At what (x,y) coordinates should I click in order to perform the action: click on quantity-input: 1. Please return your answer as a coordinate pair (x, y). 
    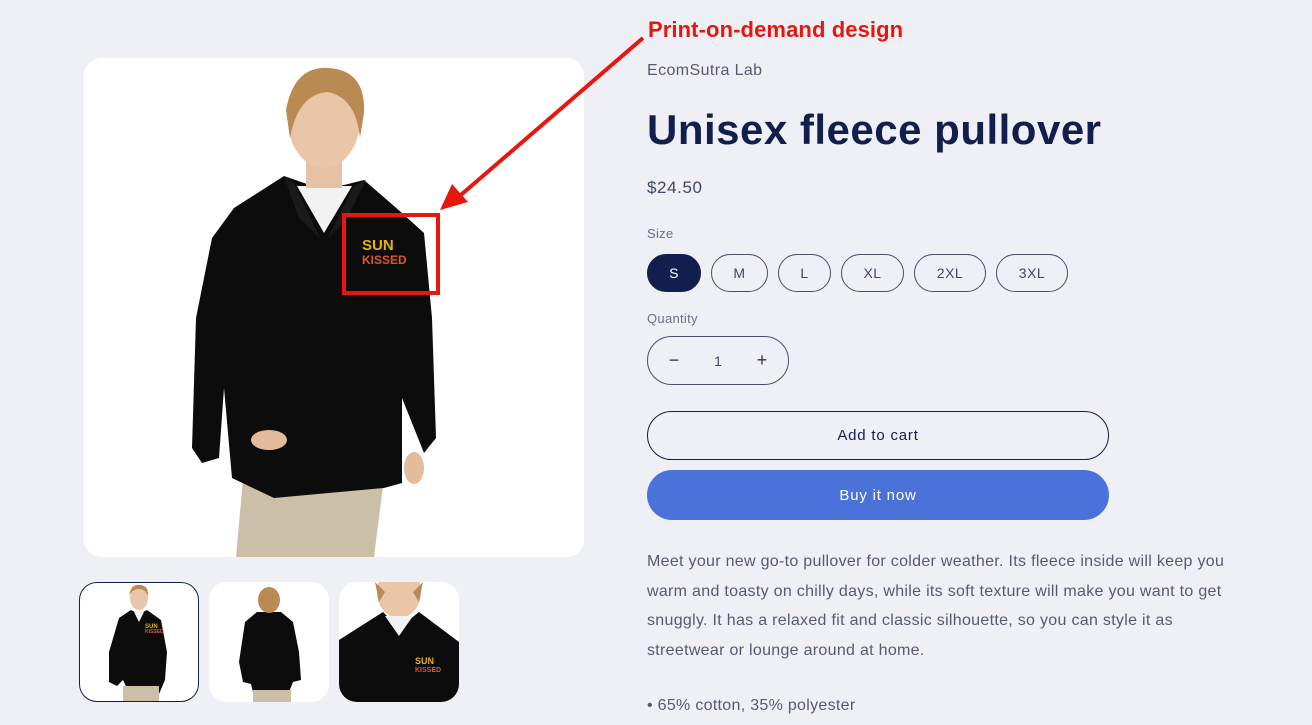
    Looking at the image, I should click on (718, 361).